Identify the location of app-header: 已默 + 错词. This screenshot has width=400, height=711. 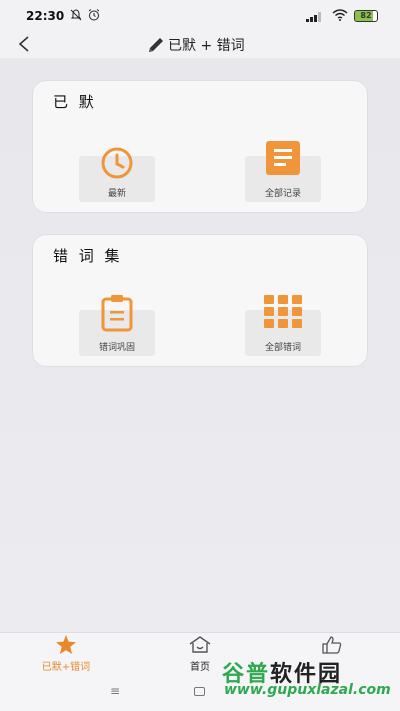
(200, 45).